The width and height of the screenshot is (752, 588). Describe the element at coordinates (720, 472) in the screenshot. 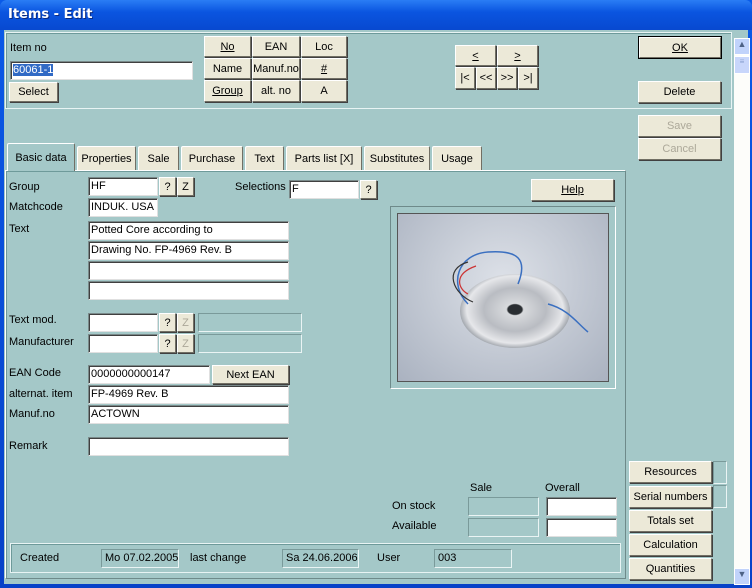

I see `resources-indicator` at that location.